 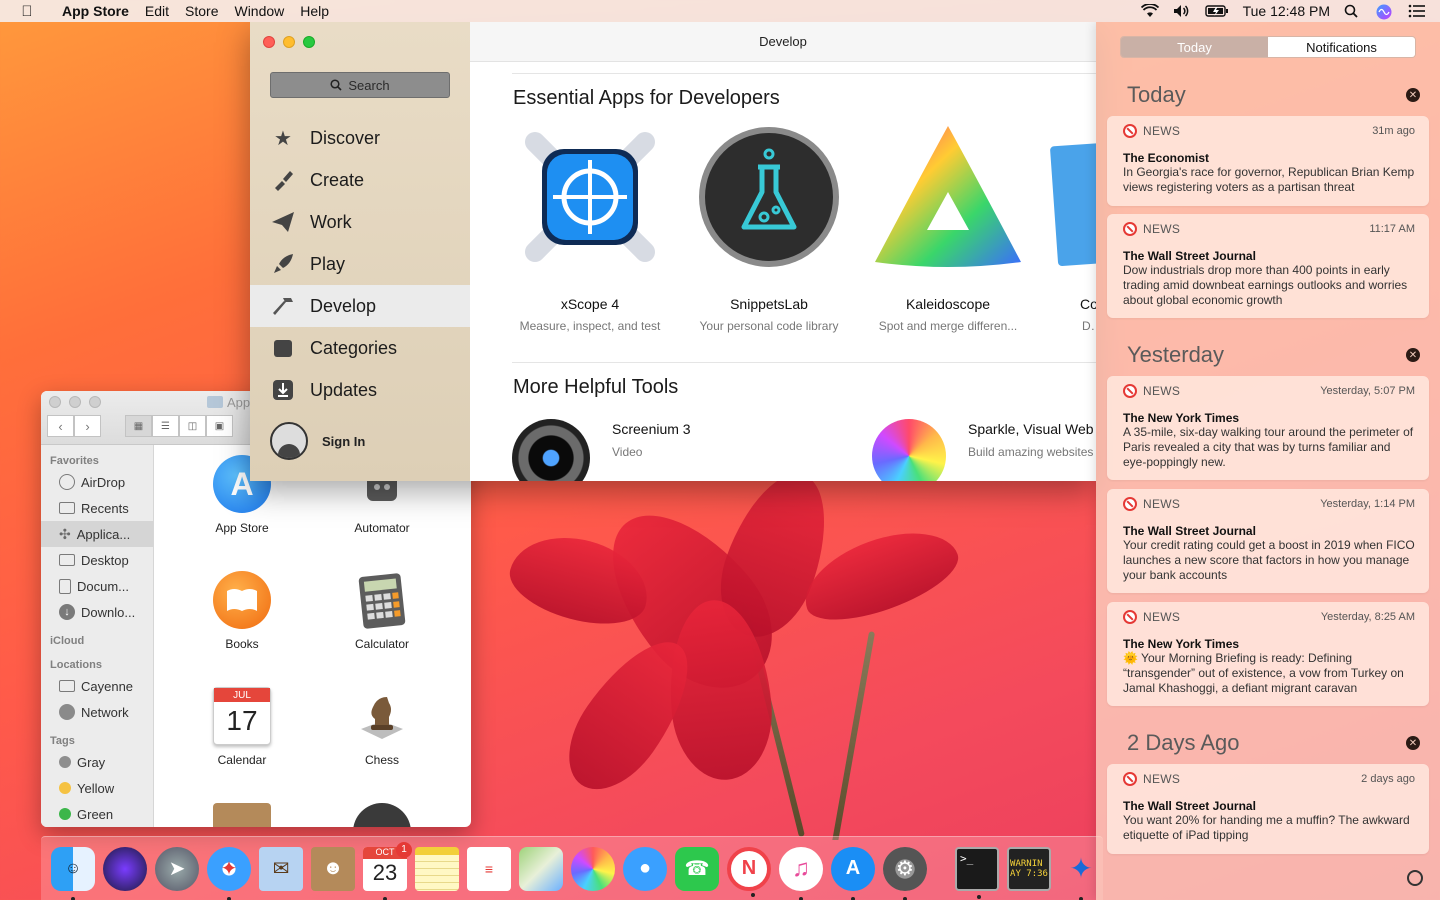 What do you see at coordinates (1194, 47) in the screenshot?
I see `tab-today: Today` at bounding box center [1194, 47].